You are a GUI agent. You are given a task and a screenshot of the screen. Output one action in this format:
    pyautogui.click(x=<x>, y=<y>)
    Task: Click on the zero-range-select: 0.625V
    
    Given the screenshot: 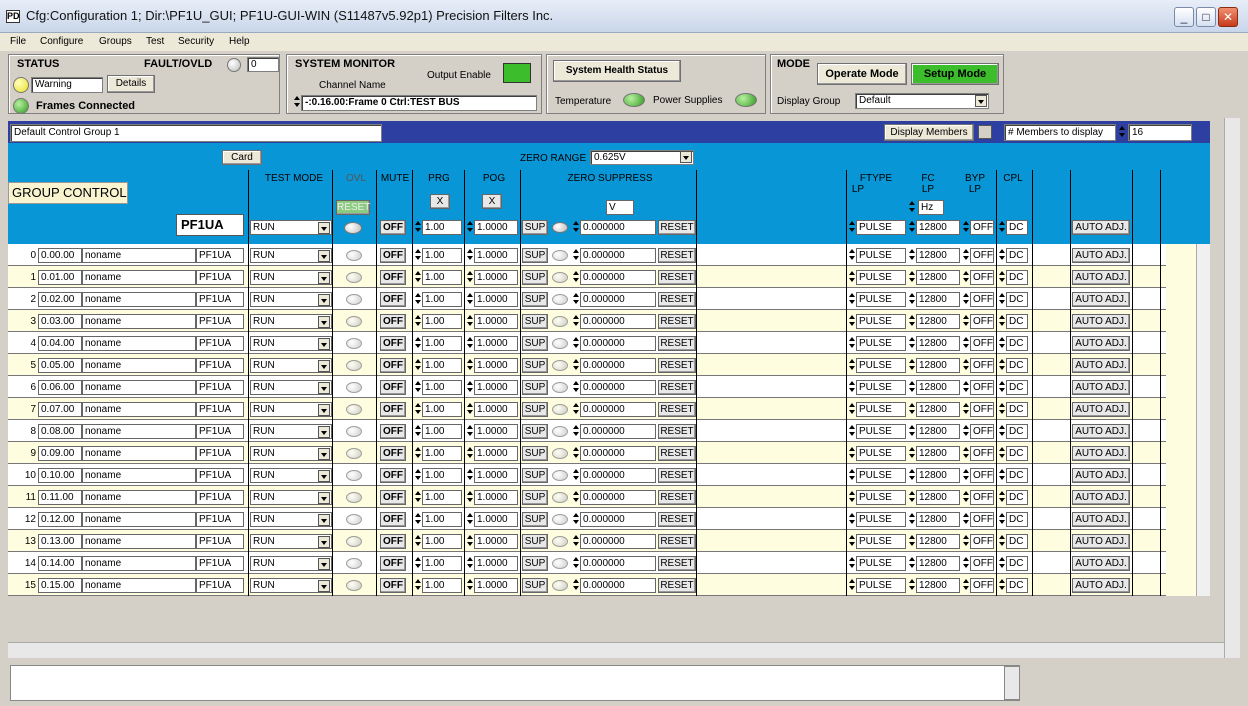 What is the action you would take?
    pyautogui.click(x=642, y=157)
    